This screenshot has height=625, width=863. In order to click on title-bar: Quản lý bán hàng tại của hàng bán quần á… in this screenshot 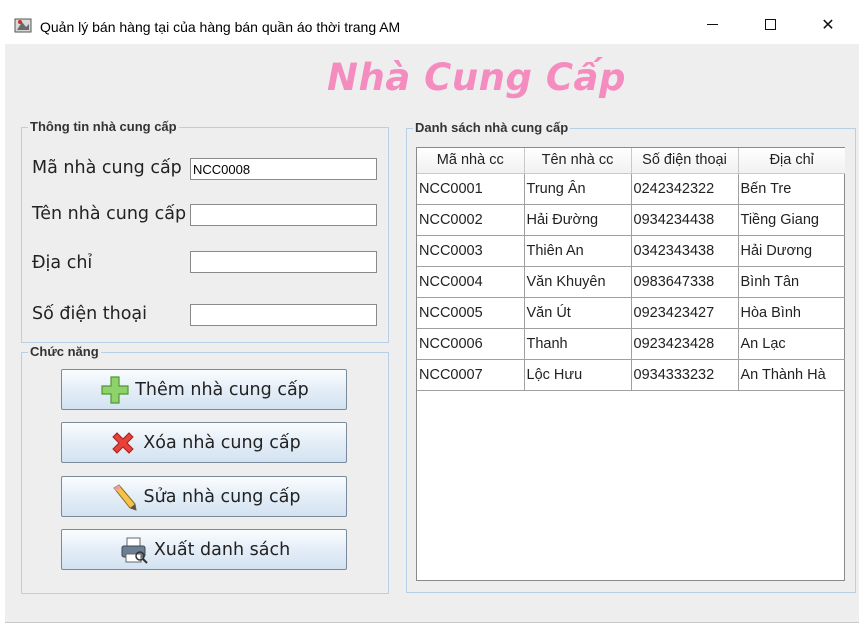, I will do `click(431, 20)`.